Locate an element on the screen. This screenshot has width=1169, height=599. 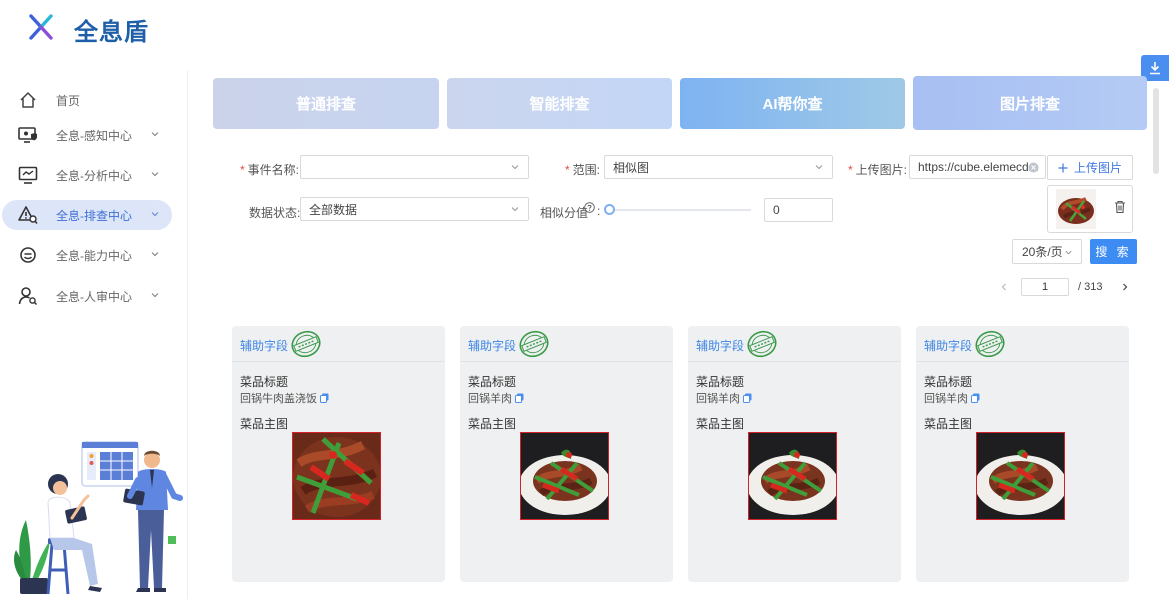
sidebar-item-label: 首页 is located at coordinates (68, 100).